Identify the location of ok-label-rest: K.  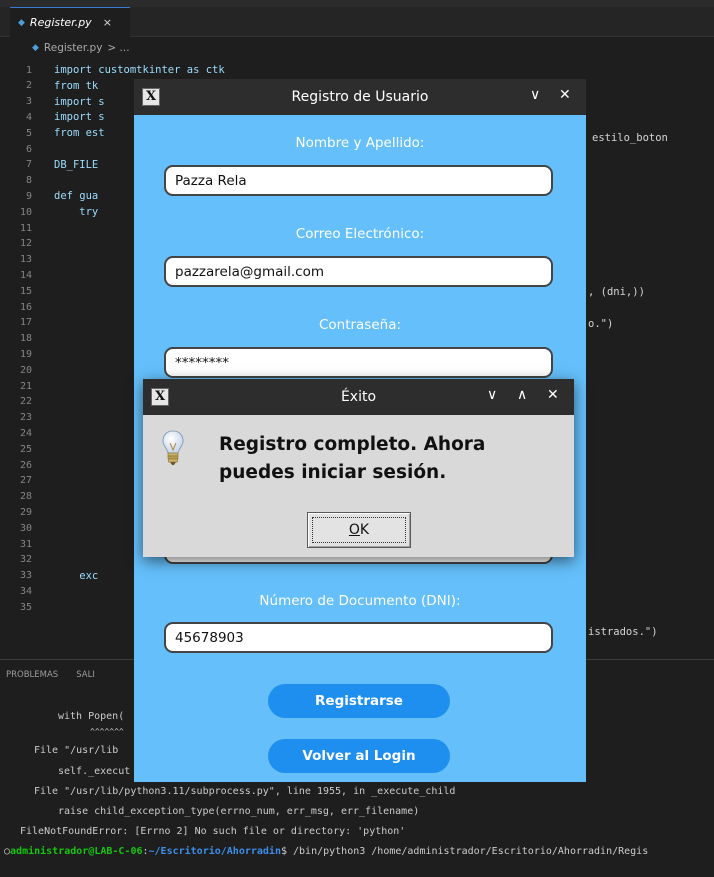
(364, 530).